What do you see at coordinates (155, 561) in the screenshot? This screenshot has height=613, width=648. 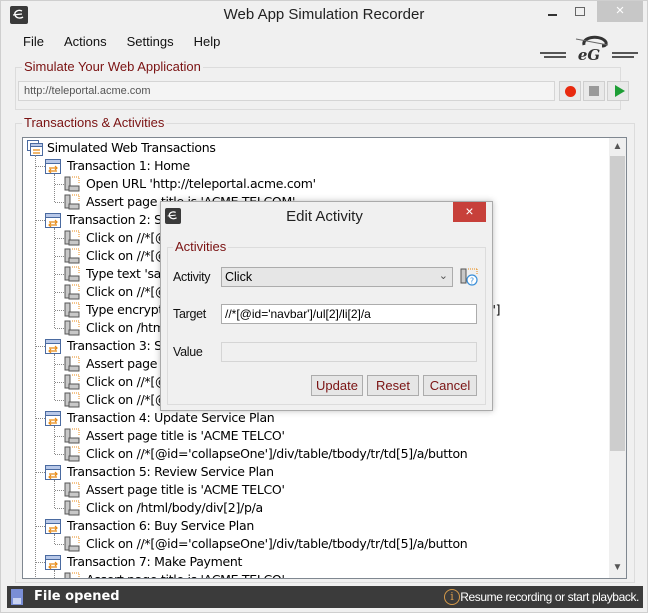 I see `transaction-label: Transaction 7: Make Payment` at bounding box center [155, 561].